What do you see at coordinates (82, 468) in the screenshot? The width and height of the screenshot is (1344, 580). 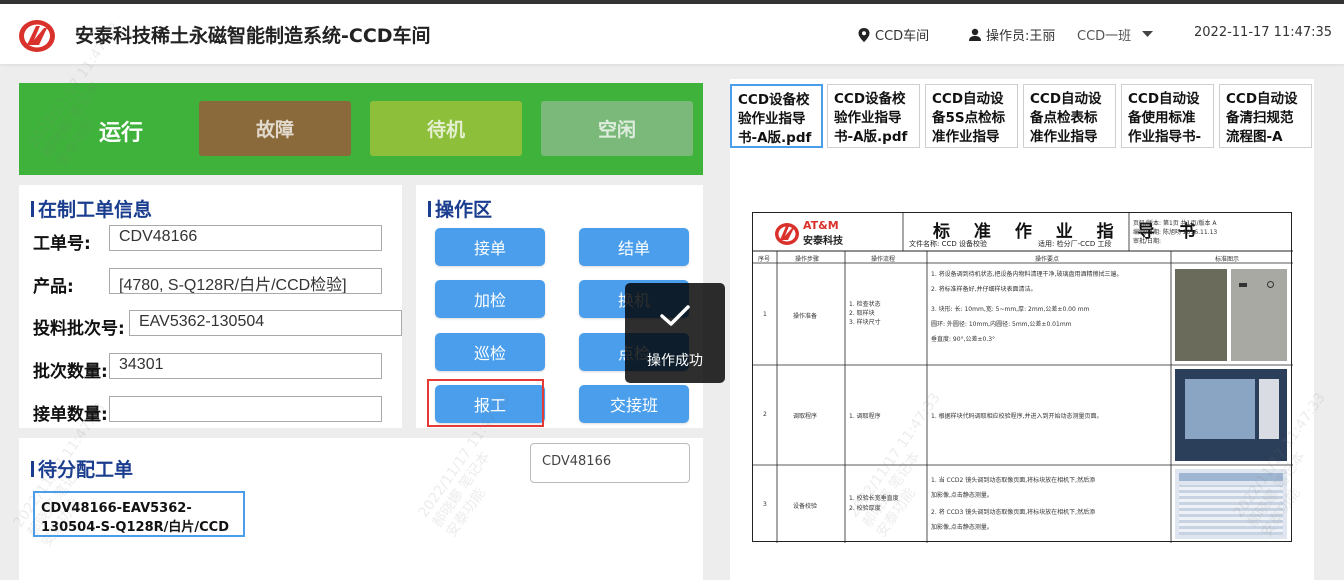 I see `pending-title: 待分配工单` at bounding box center [82, 468].